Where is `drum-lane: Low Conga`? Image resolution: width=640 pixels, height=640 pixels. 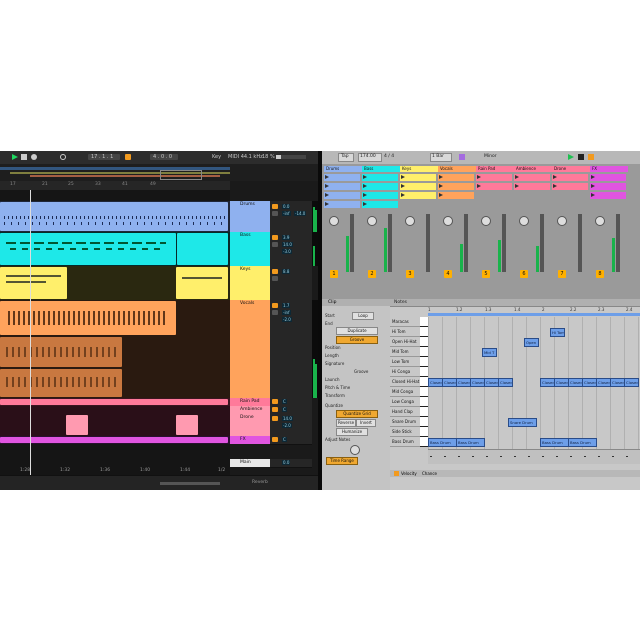
drum-lane: Low Conga is located at coordinates (406, 402).